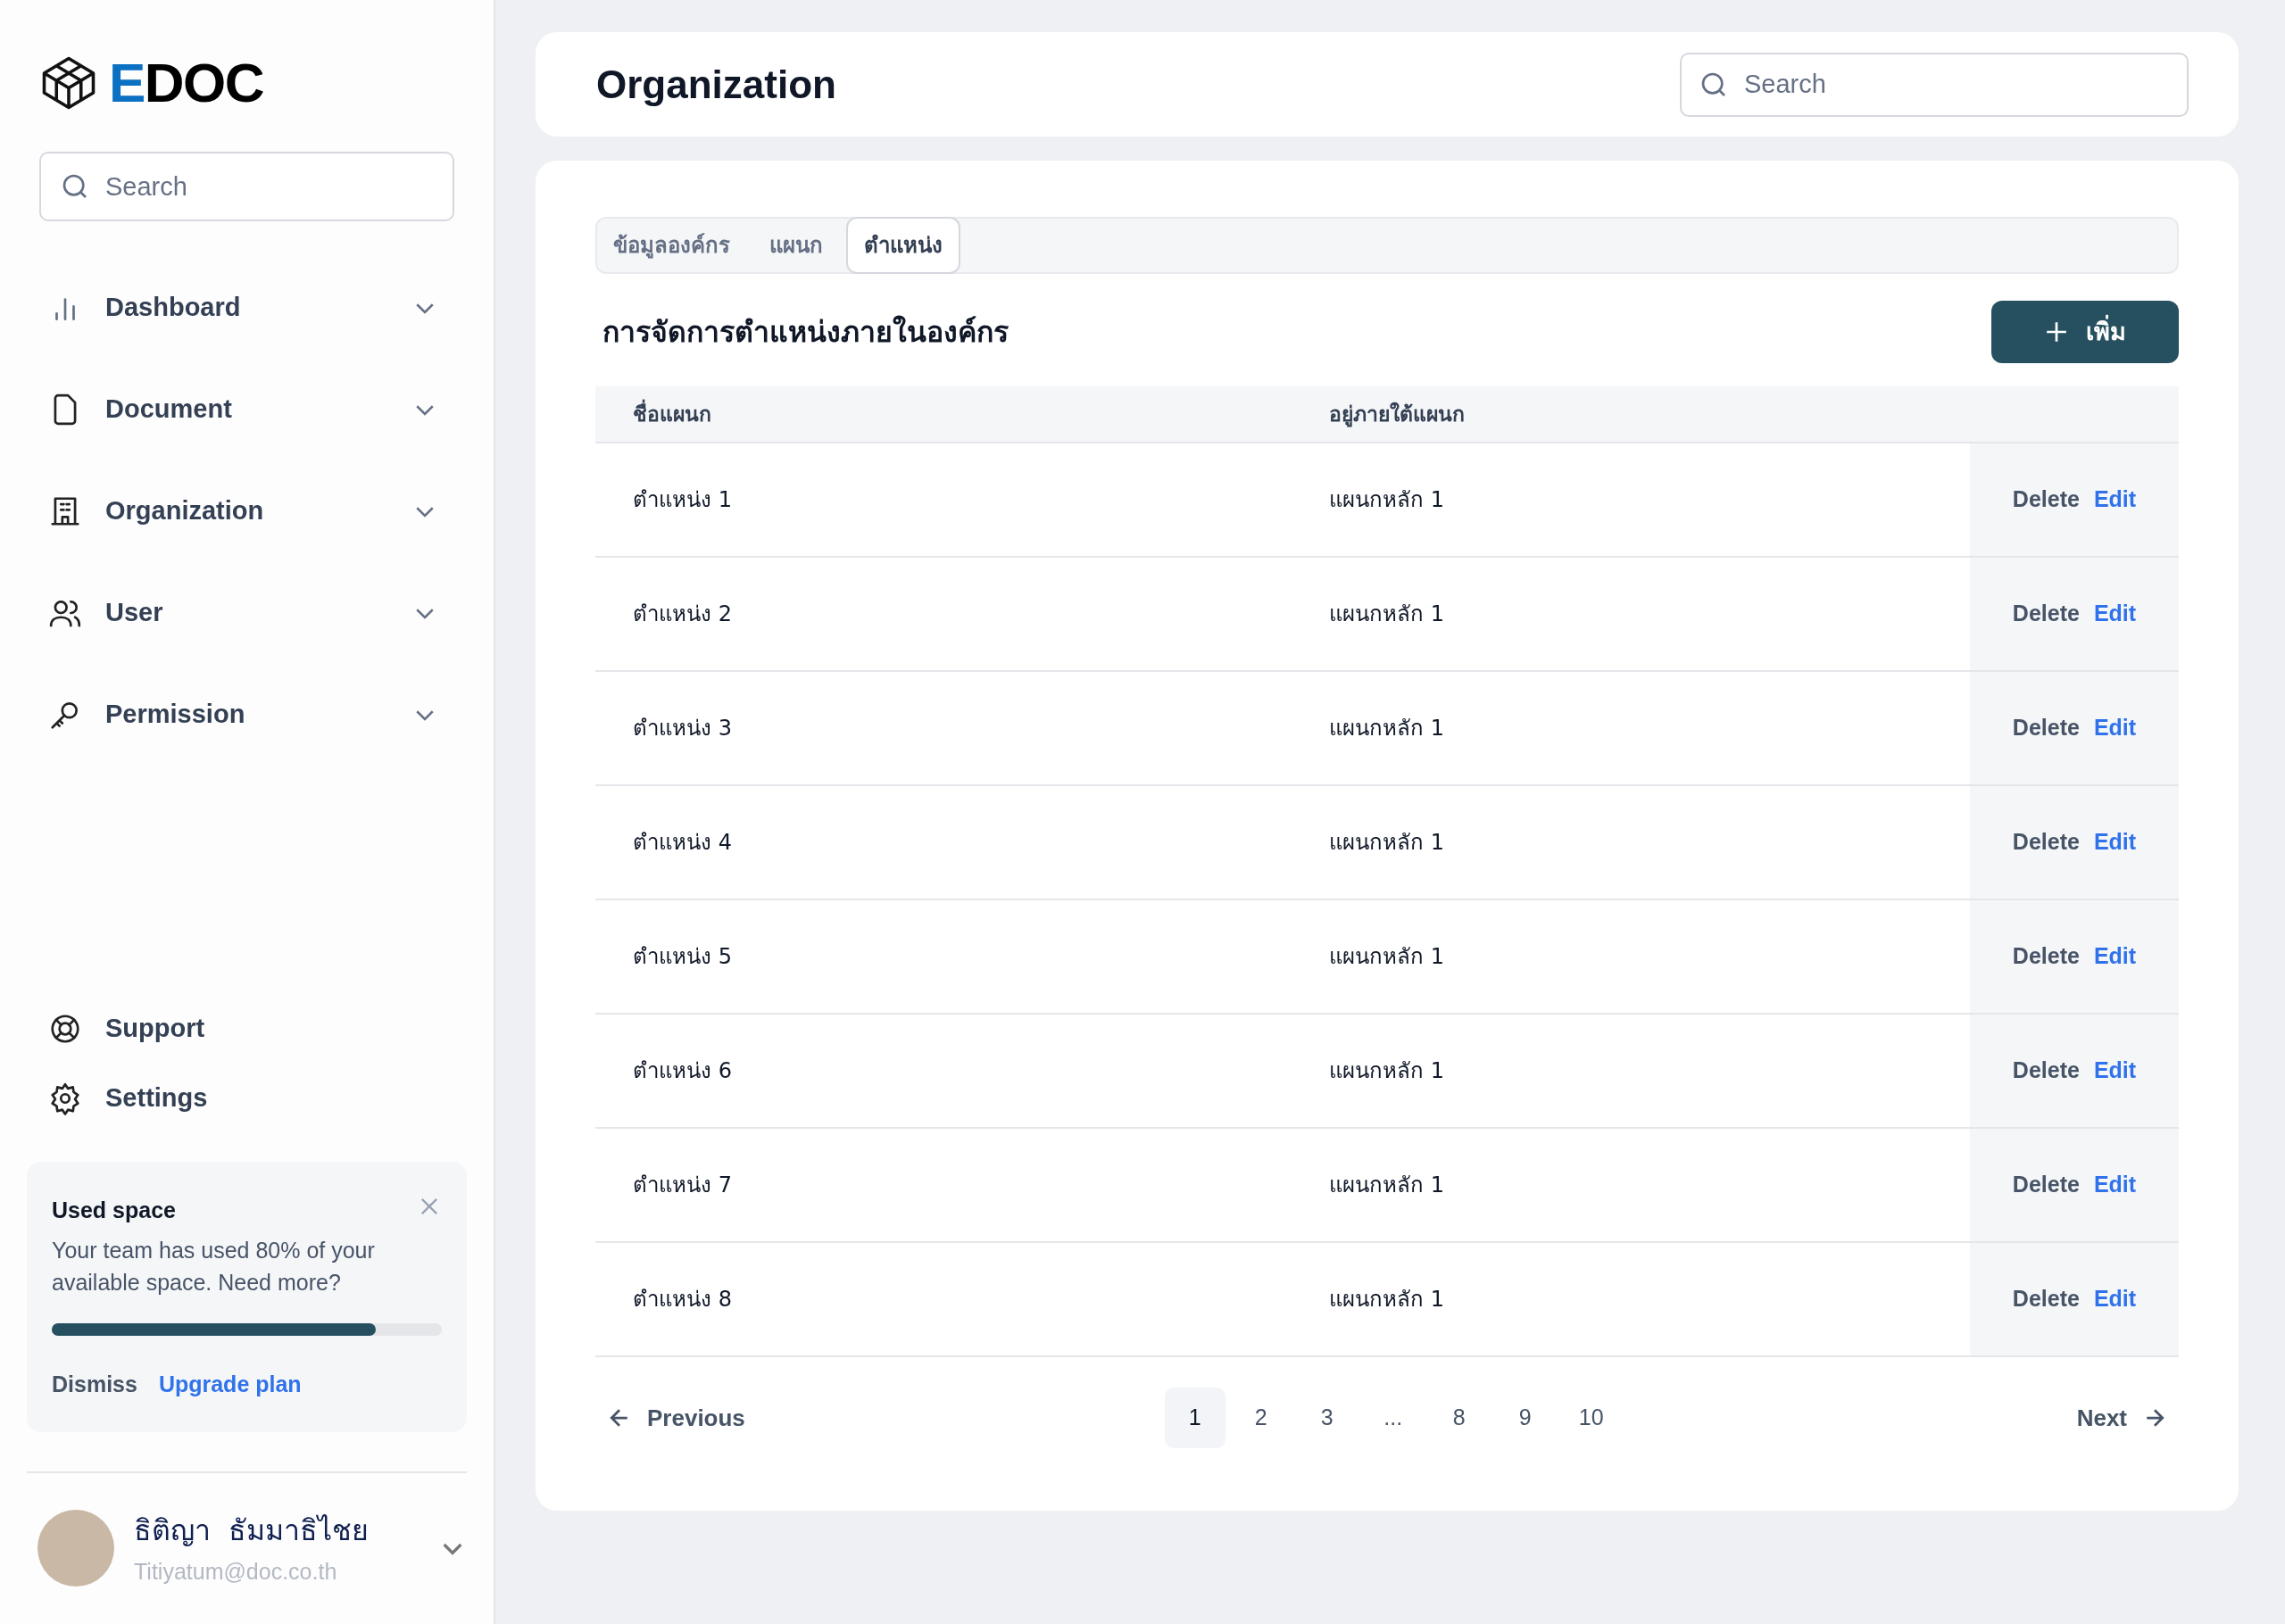 The width and height of the screenshot is (2285, 1624). Describe the element at coordinates (1195, 1418) in the screenshot. I see `page-button: 1` at that location.